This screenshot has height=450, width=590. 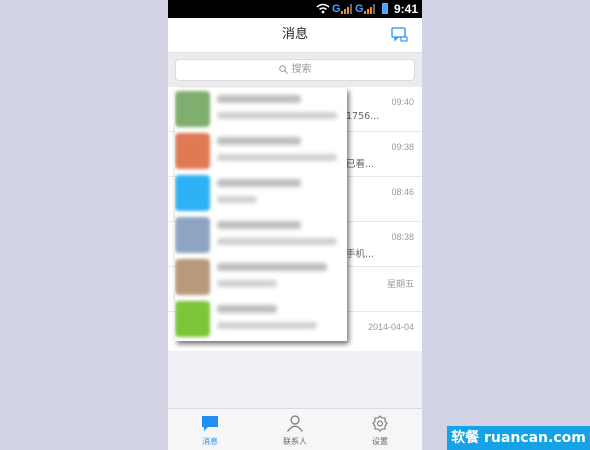 What do you see at coordinates (406, 9) in the screenshot?
I see `clock: 9:41` at bounding box center [406, 9].